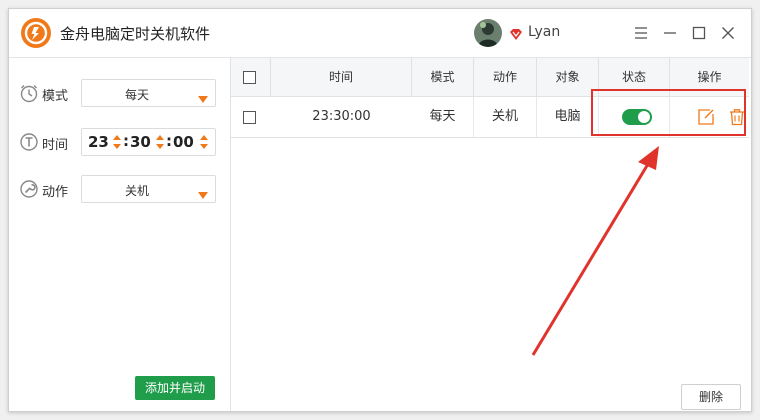 The height and width of the screenshot is (420, 760). What do you see at coordinates (737, 117) in the screenshot?
I see `trash-icon` at bounding box center [737, 117].